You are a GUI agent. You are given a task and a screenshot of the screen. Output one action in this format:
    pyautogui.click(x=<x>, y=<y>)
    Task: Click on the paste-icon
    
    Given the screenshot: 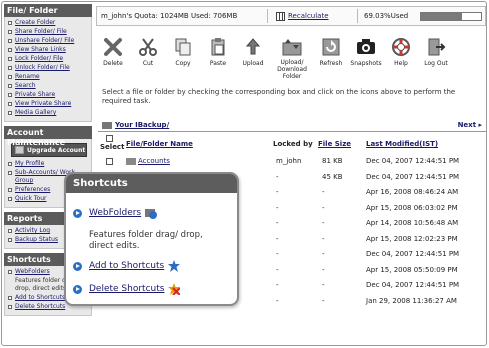 What is the action you would take?
    pyautogui.click(x=218, y=47)
    